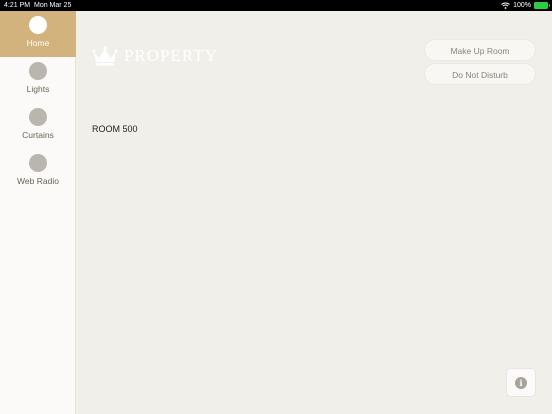  What do you see at coordinates (171, 55) in the screenshot?
I see `brand-name: PROPERTY` at bounding box center [171, 55].